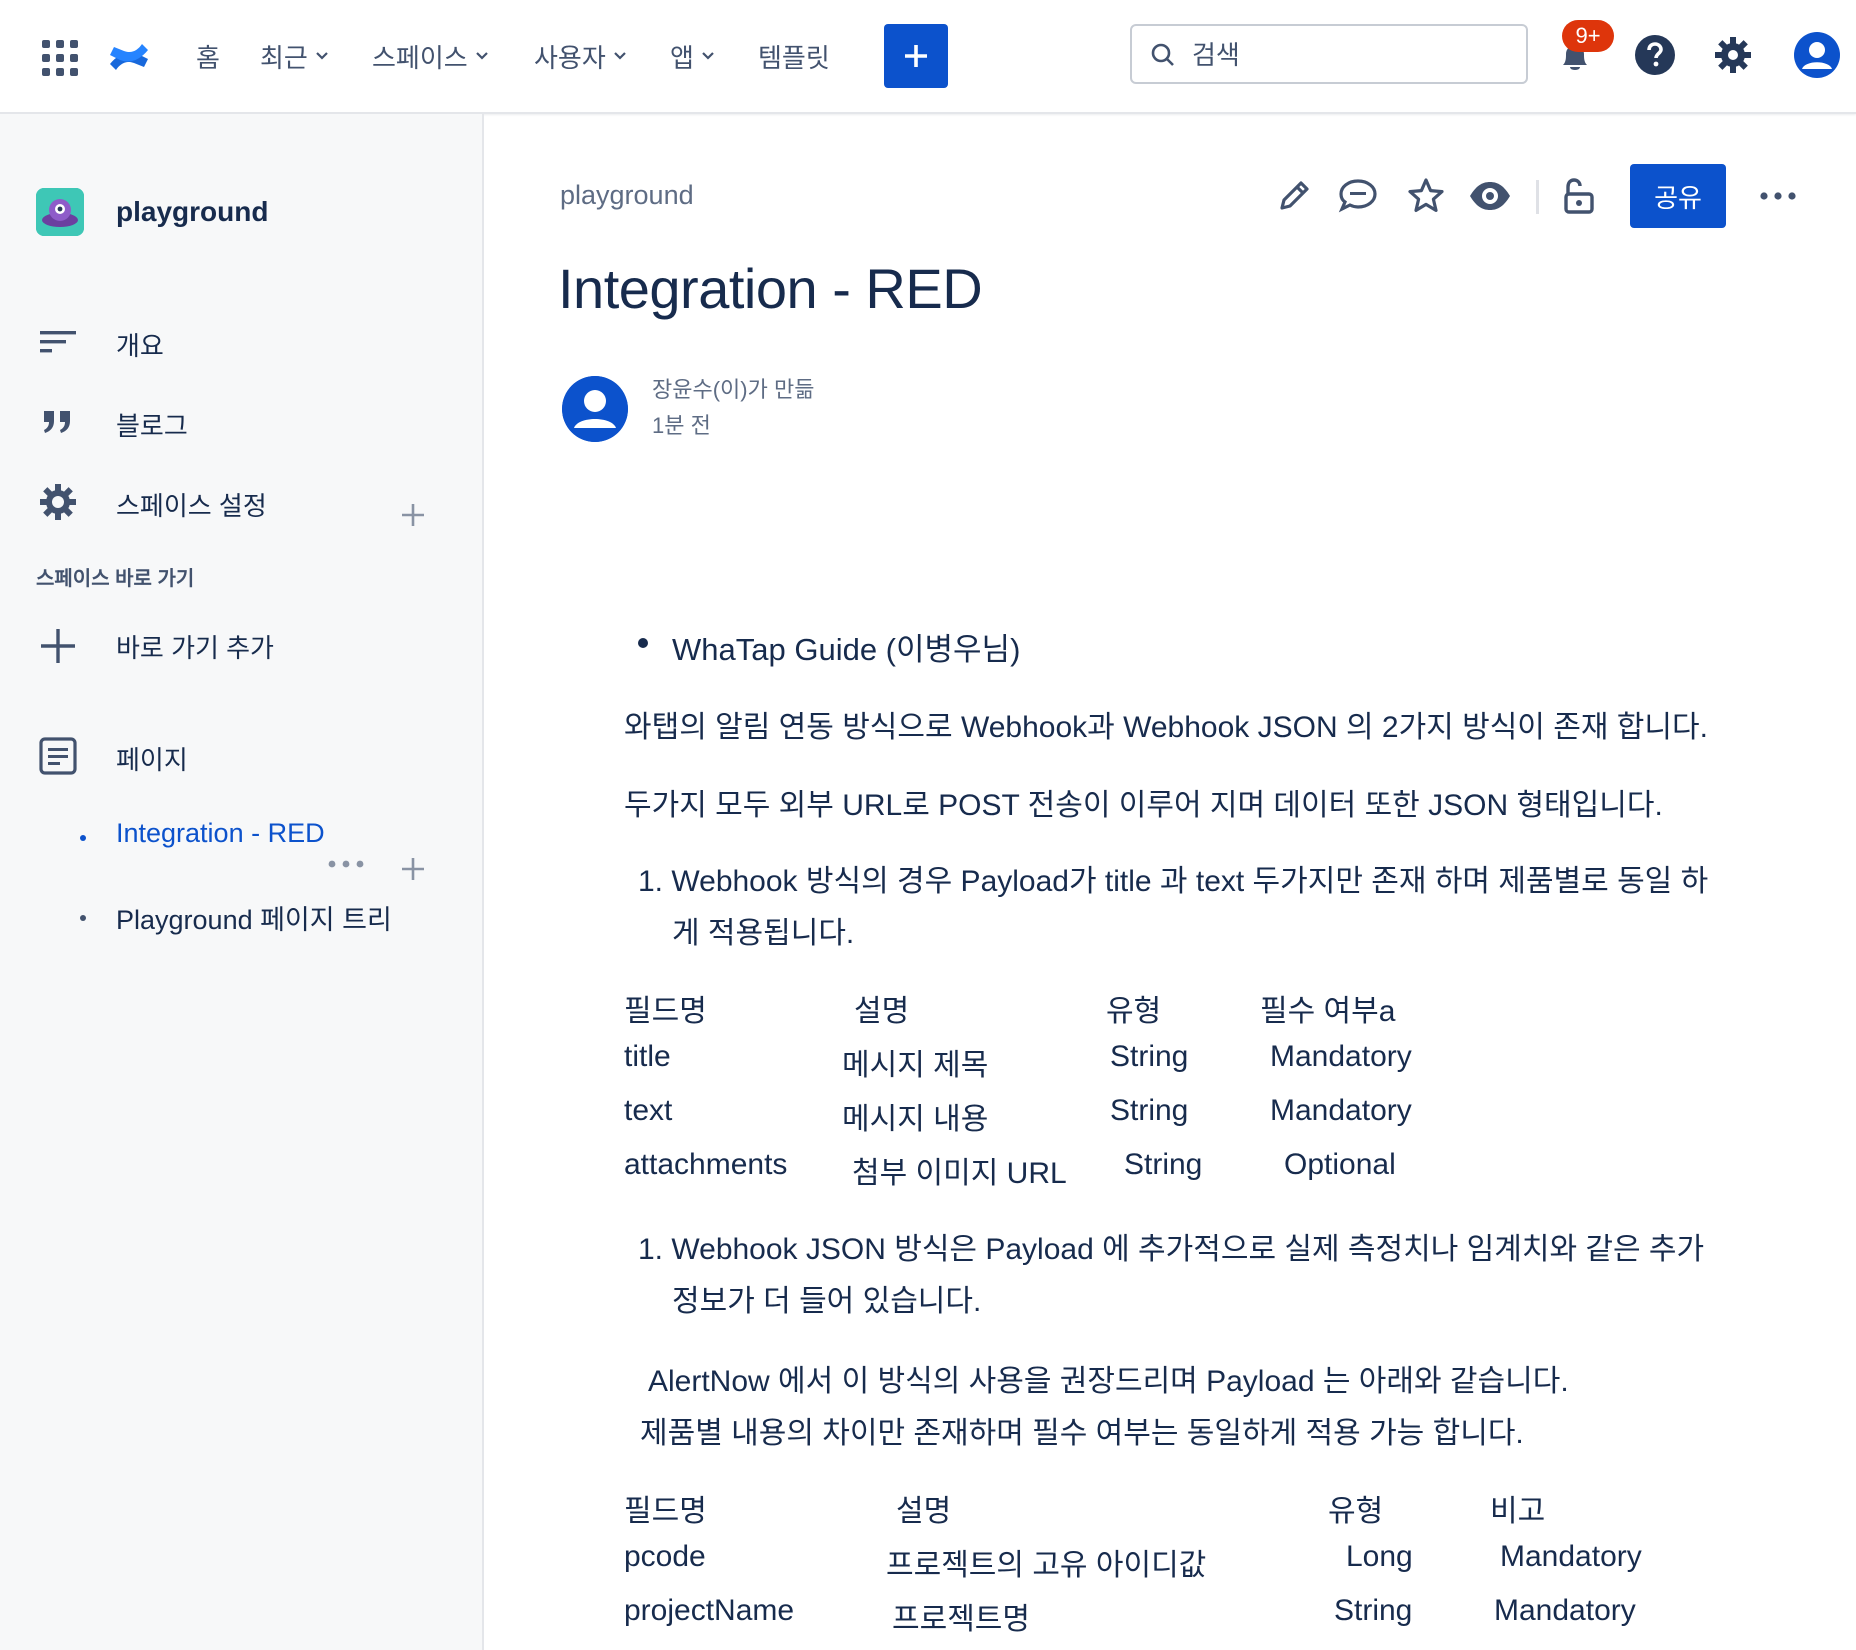 Image resolution: width=1856 pixels, height=1650 pixels. I want to click on restrictions-button, so click(1578, 196).